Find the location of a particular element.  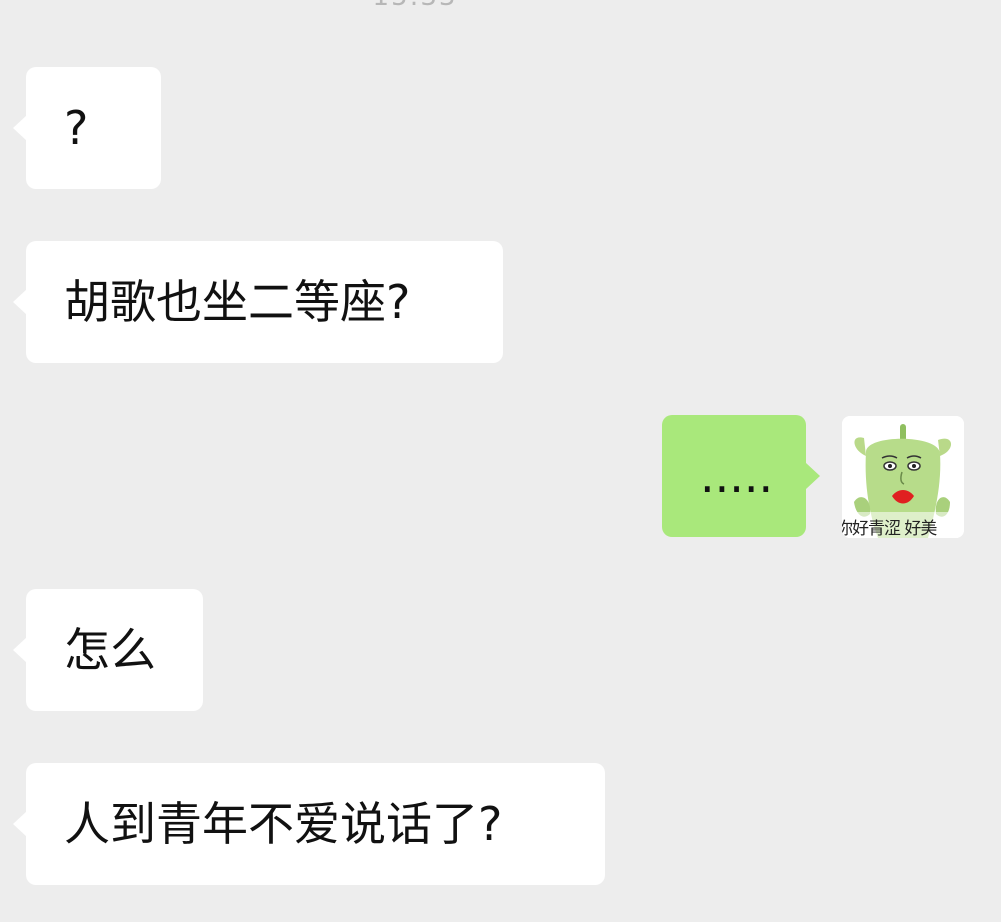

incoming-message-bubble: 胡歌也坐二等座? is located at coordinates (258, 302).